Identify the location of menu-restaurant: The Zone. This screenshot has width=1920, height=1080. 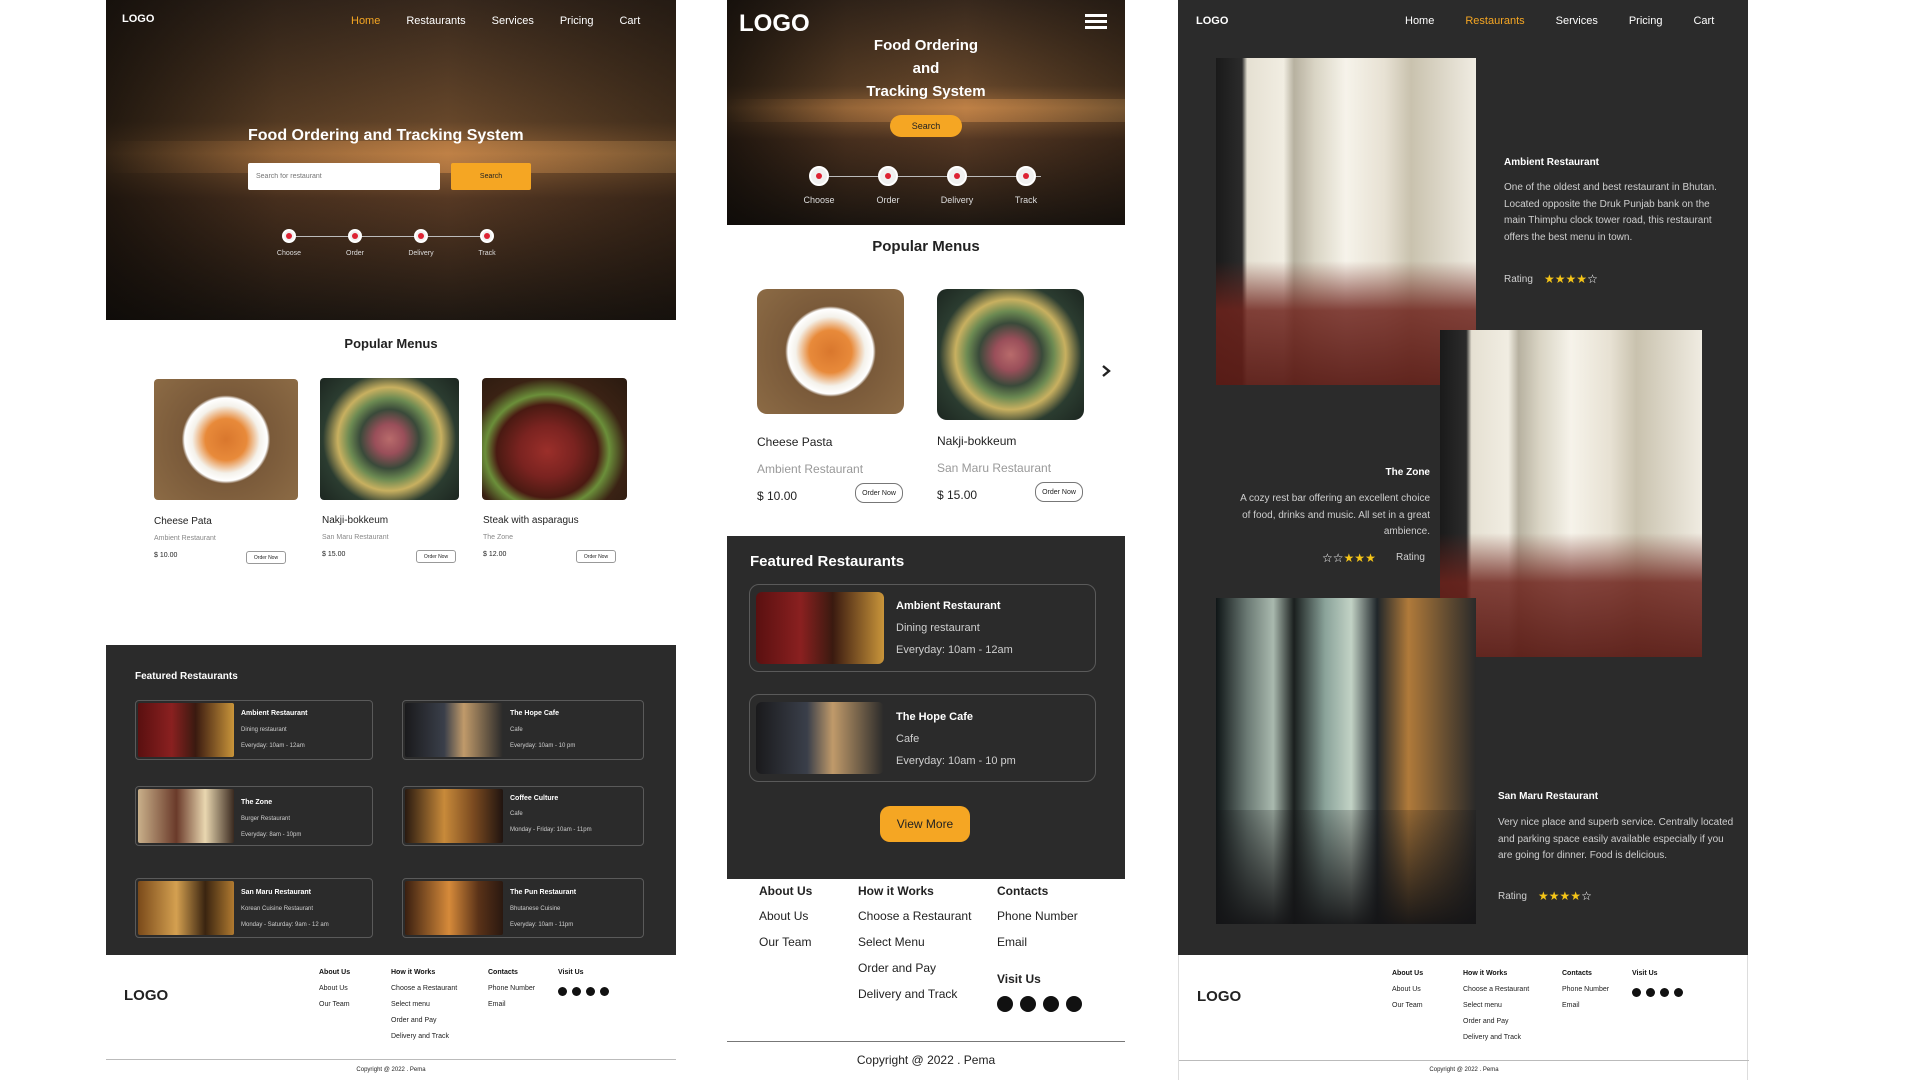
(498, 537).